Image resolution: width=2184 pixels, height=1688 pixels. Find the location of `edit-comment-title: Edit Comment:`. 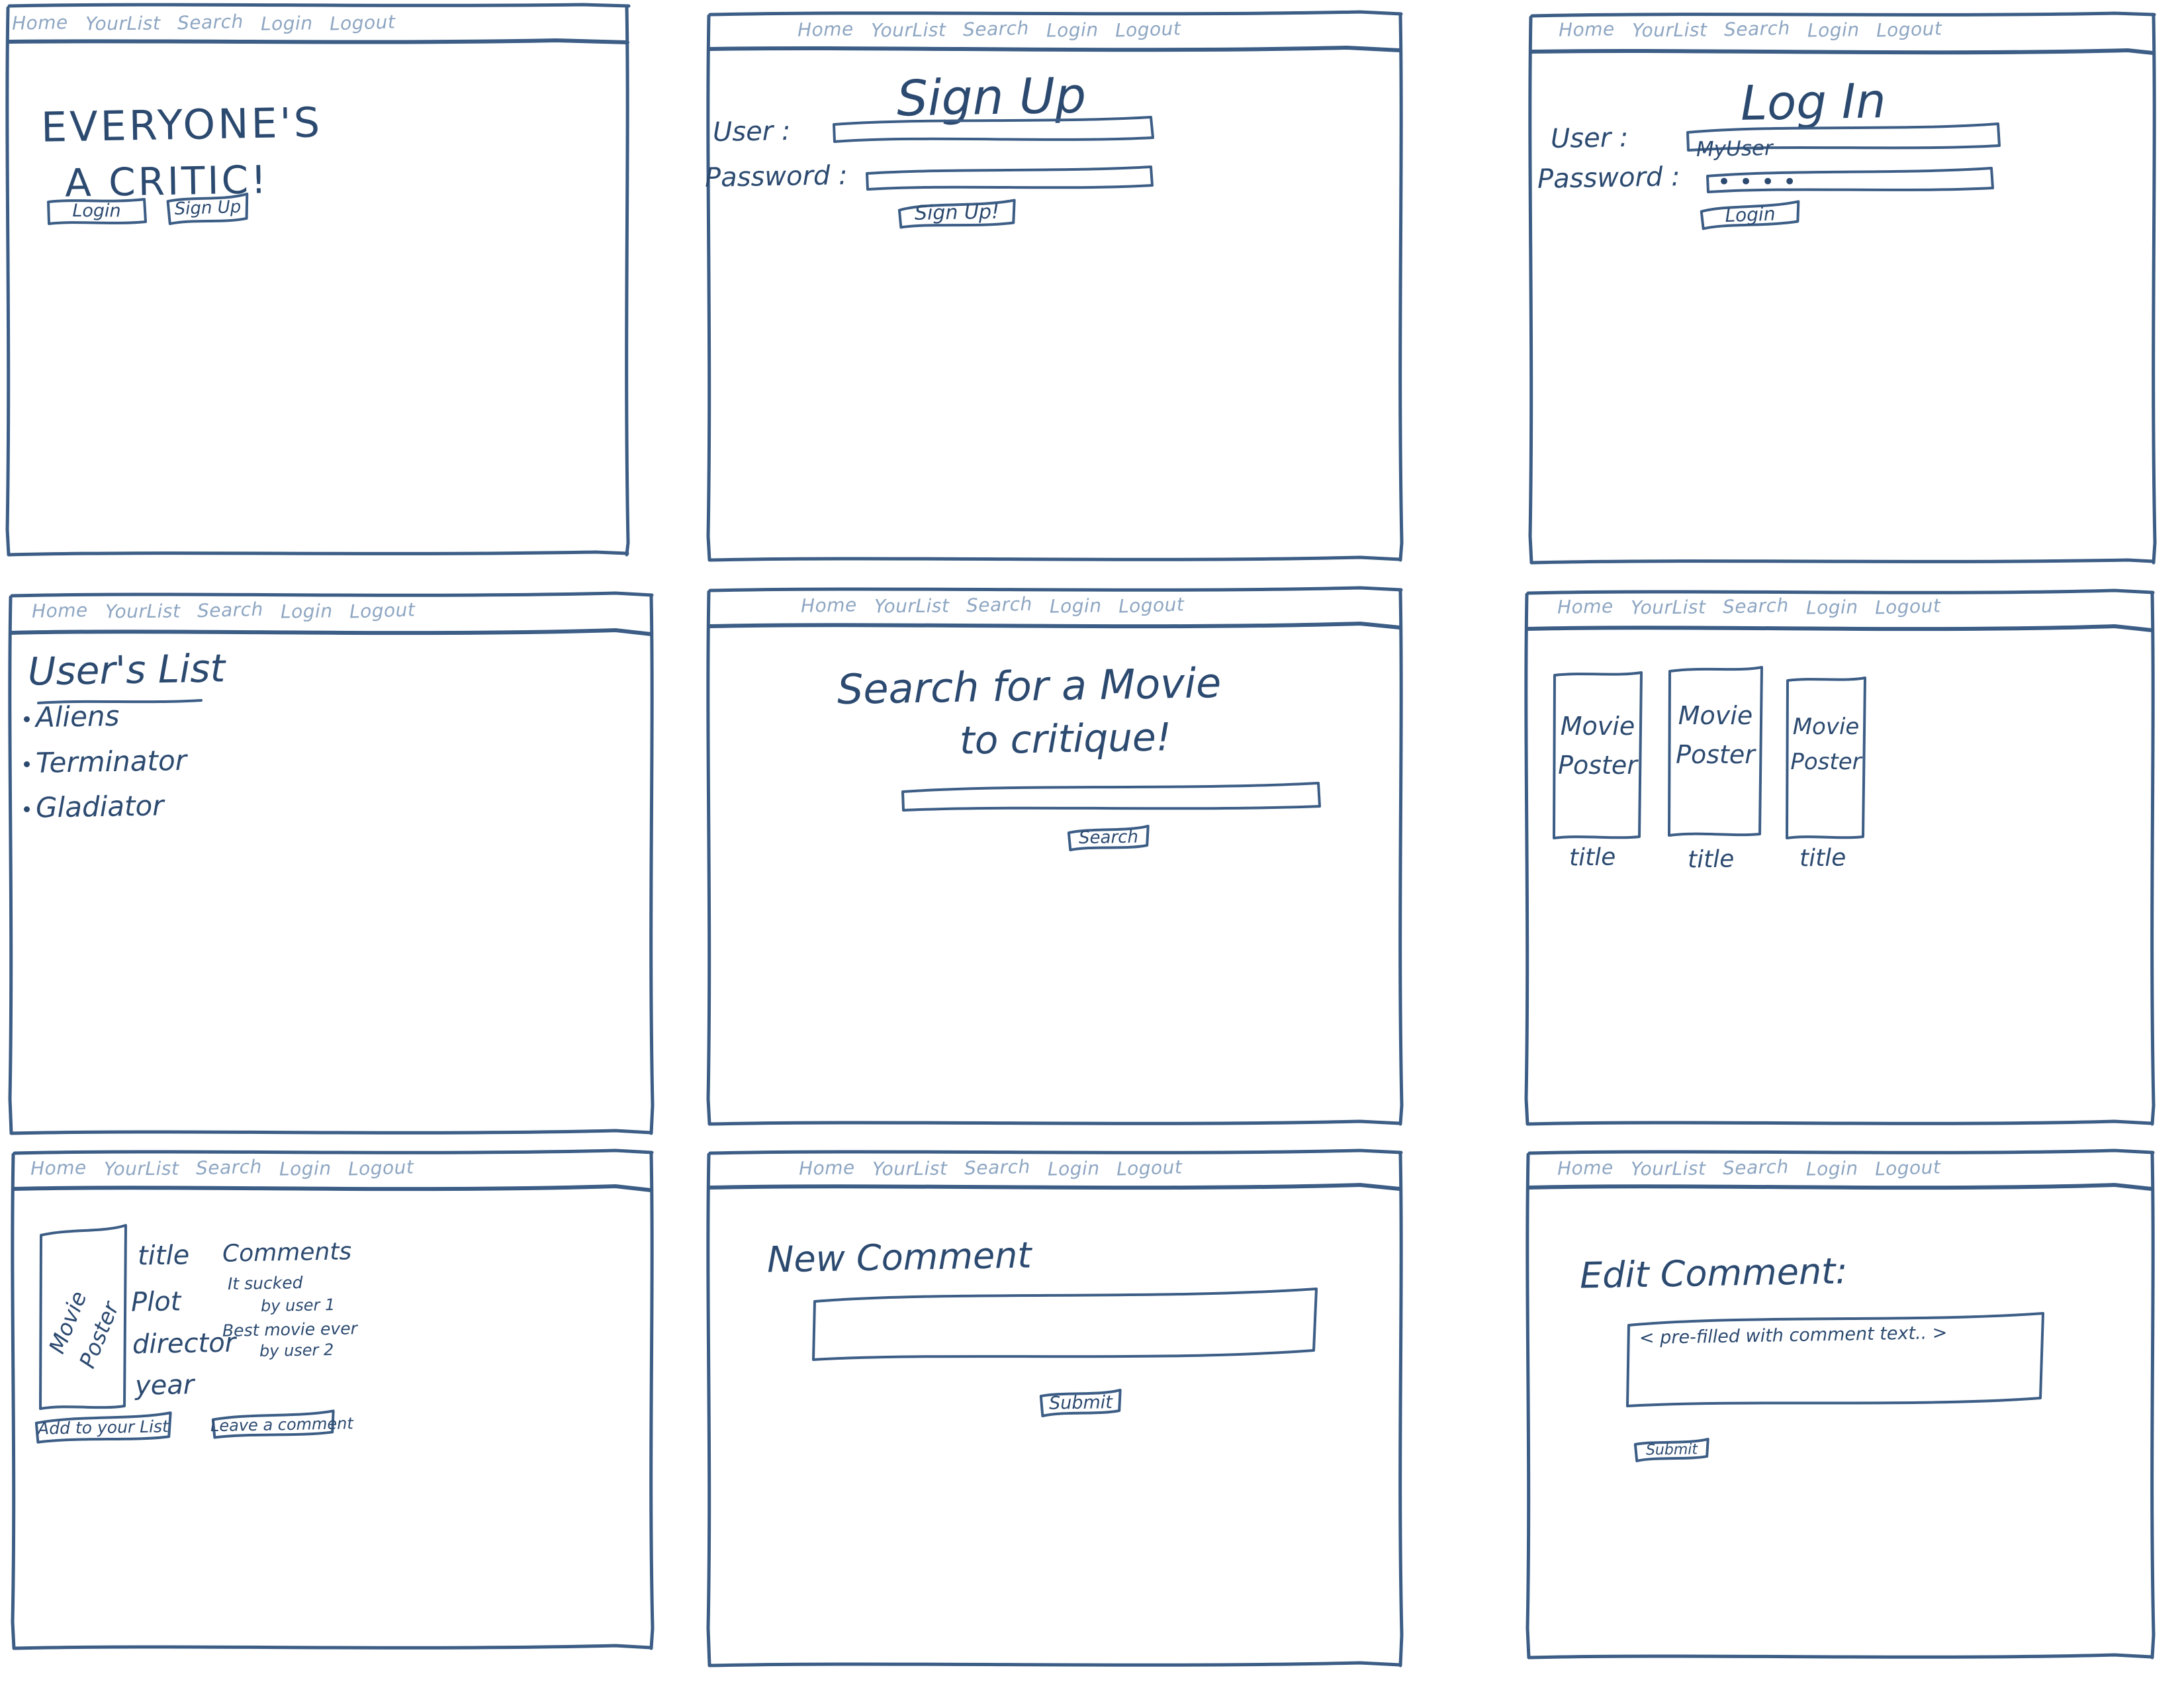

edit-comment-title: Edit Comment: is located at coordinates (1713, 1273).